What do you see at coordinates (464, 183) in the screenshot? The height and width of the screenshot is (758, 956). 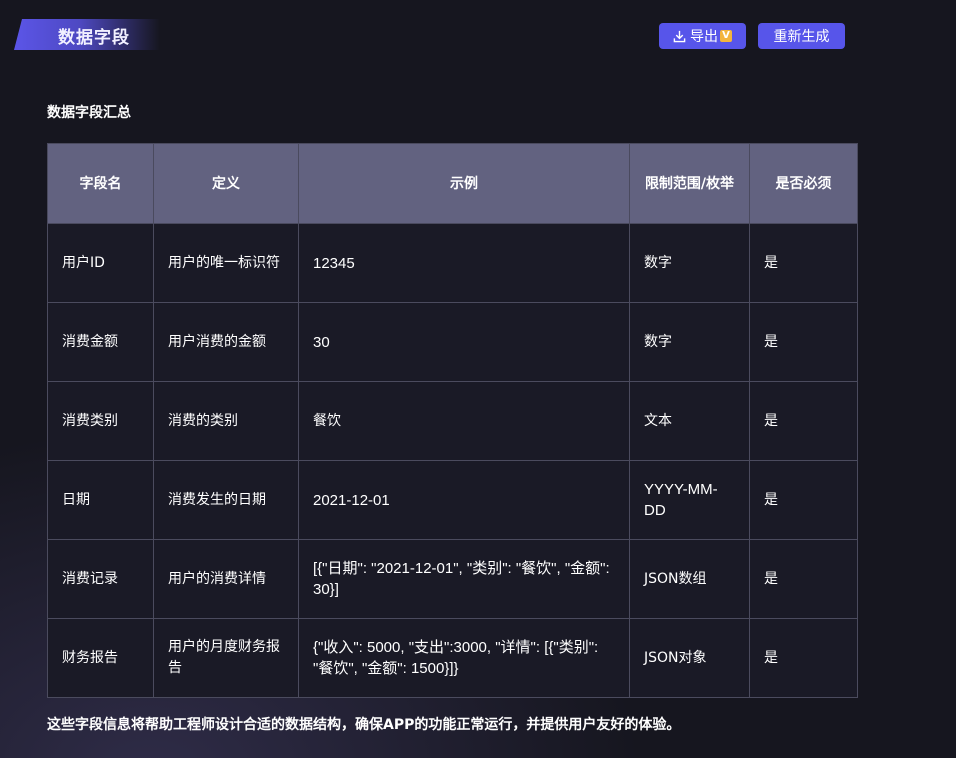 I see `column-header-example: 示例` at bounding box center [464, 183].